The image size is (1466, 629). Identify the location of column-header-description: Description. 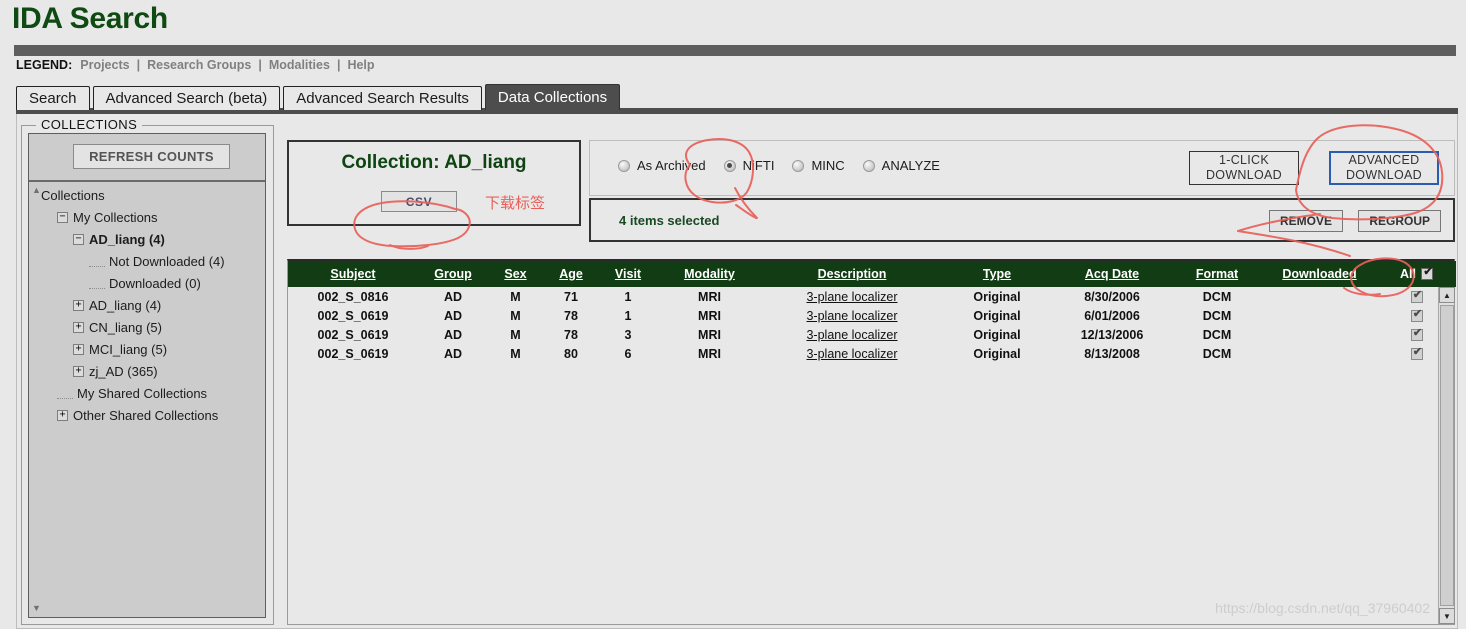
(852, 274).